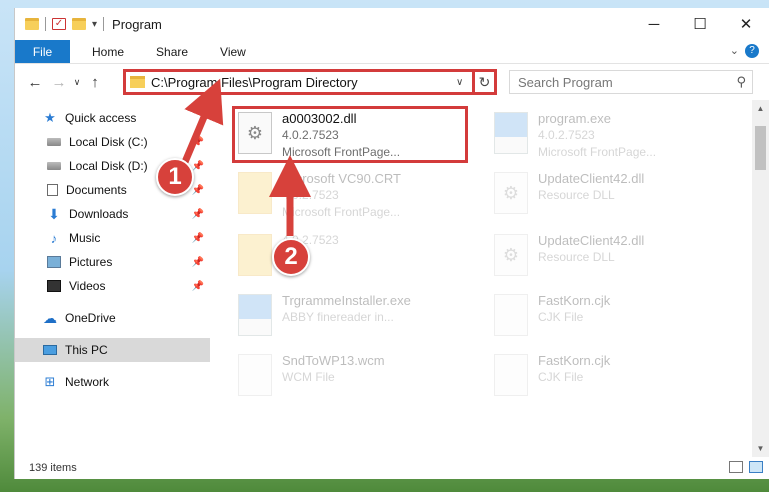 This screenshot has width=769, height=492. What do you see at coordinates (112, 382) in the screenshot?
I see `sidebar-item-network: ⊞ Network` at bounding box center [112, 382].